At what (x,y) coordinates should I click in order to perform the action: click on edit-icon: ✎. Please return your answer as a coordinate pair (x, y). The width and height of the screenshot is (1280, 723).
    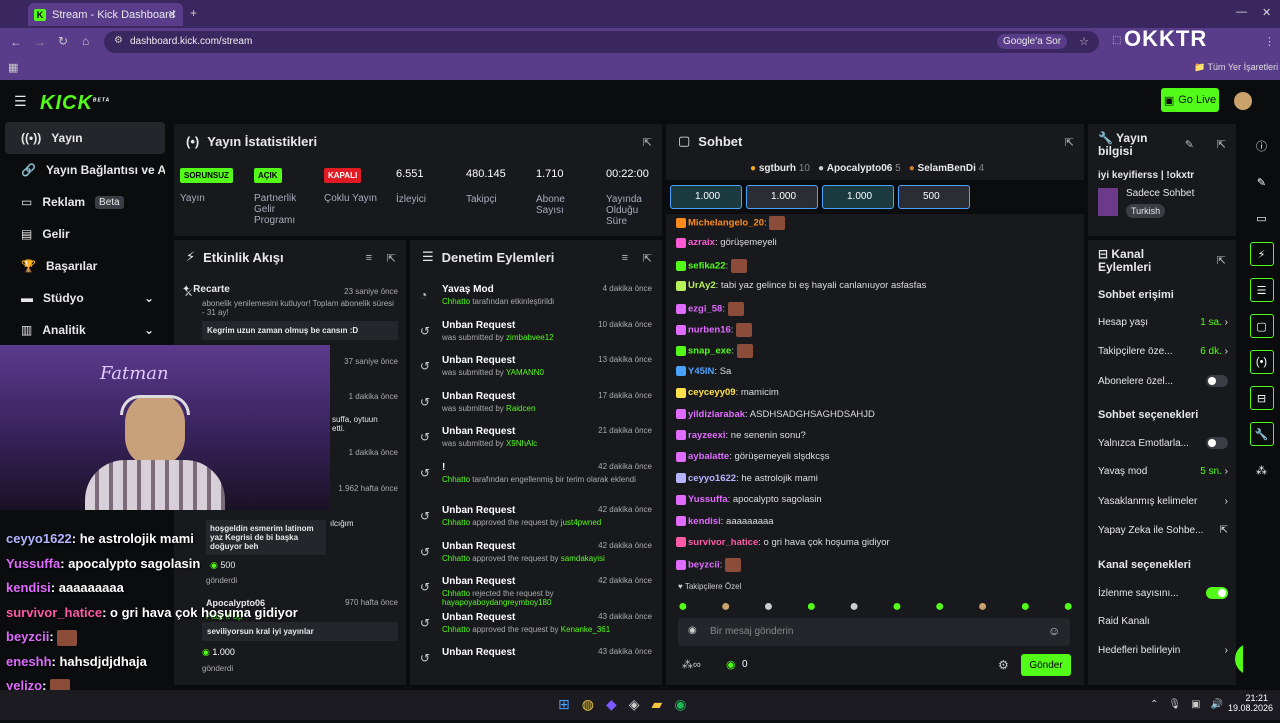
    Looking at the image, I should click on (1189, 144).